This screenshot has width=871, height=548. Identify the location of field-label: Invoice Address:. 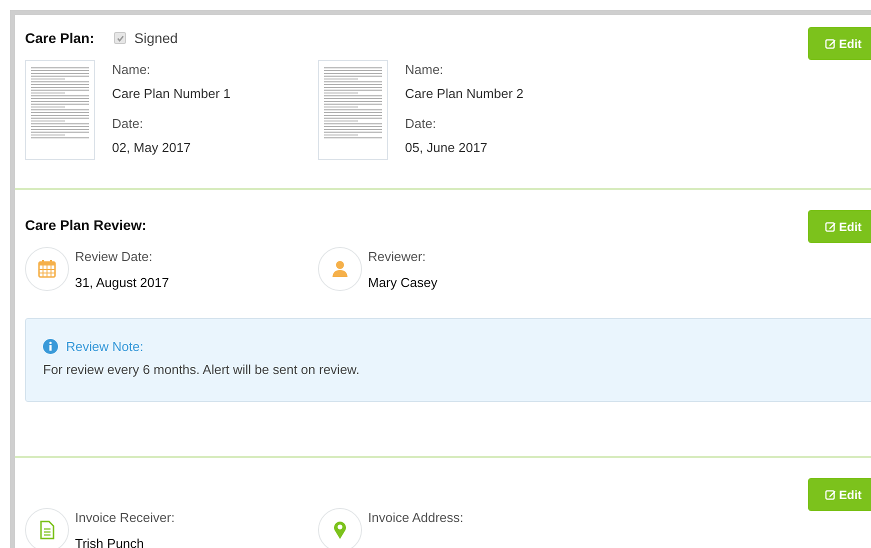
(416, 518).